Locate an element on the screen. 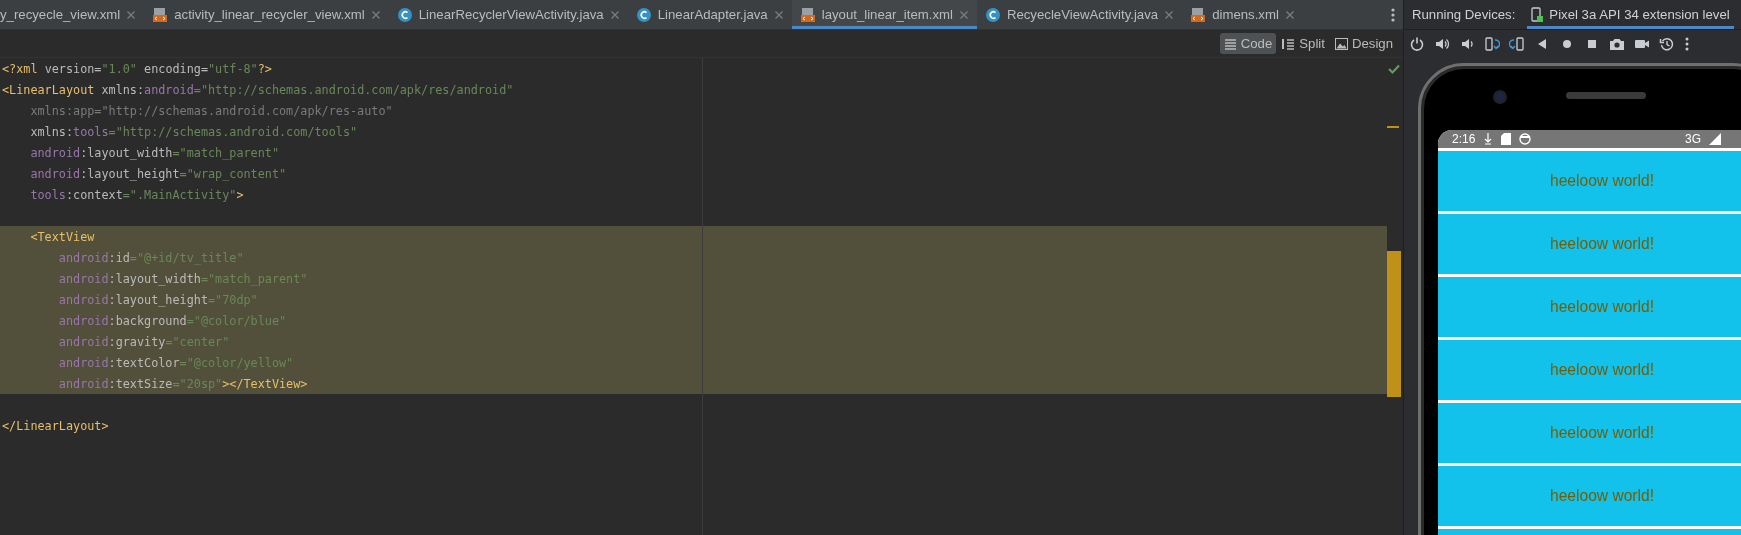  code-line: xmlns:tools="http://schemas.android.com/tools" is located at coordinates (193, 131).